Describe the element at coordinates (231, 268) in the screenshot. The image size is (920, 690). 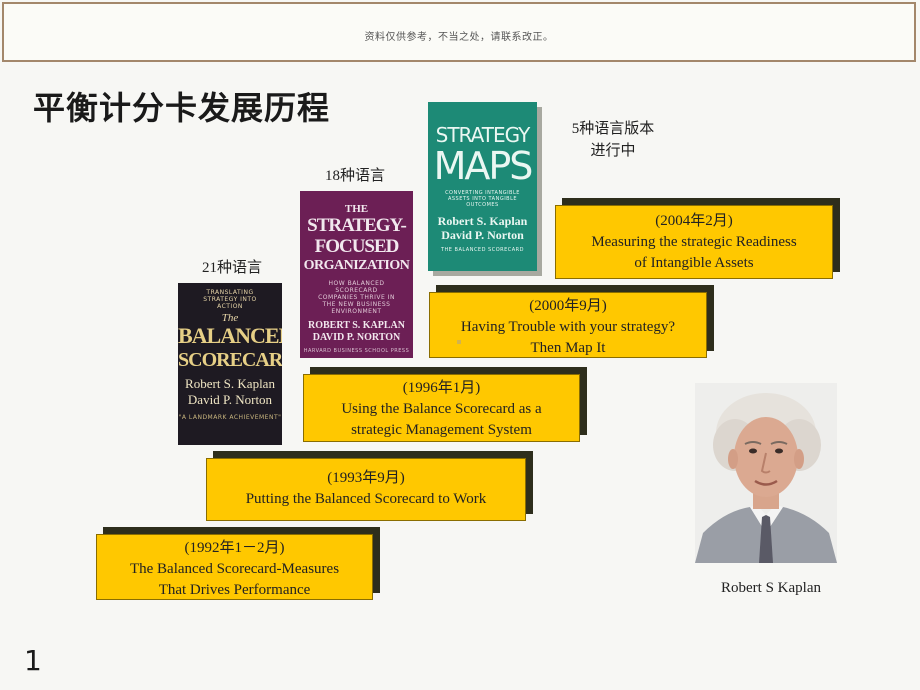
I see `language-label-bsc: 21种语言` at that location.